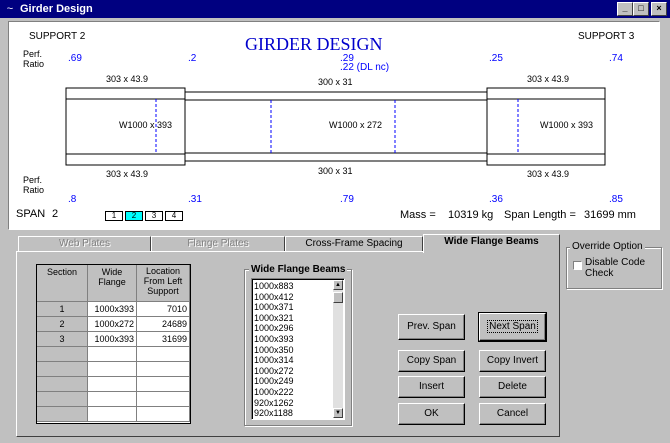 The width and height of the screenshot is (670, 443). What do you see at coordinates (62, 324) in the screenshot?
I see `grid-cell: 2` at bounding box center [62, 324].